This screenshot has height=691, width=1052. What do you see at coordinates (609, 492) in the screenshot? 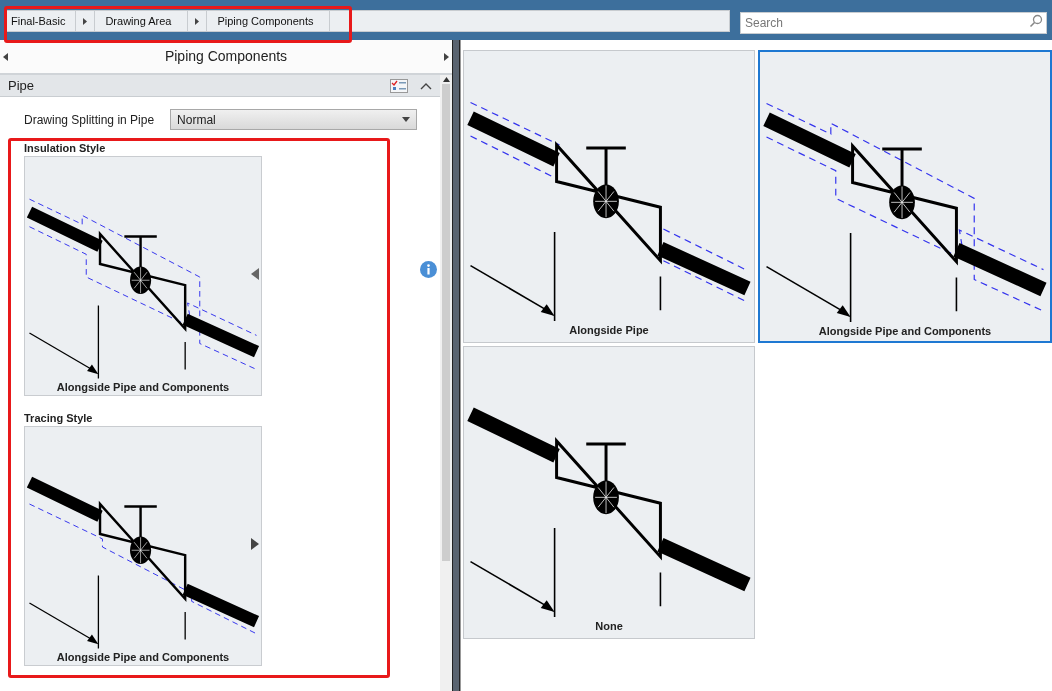
I see `style-option-tile: None` at bounding box center [609, 492].